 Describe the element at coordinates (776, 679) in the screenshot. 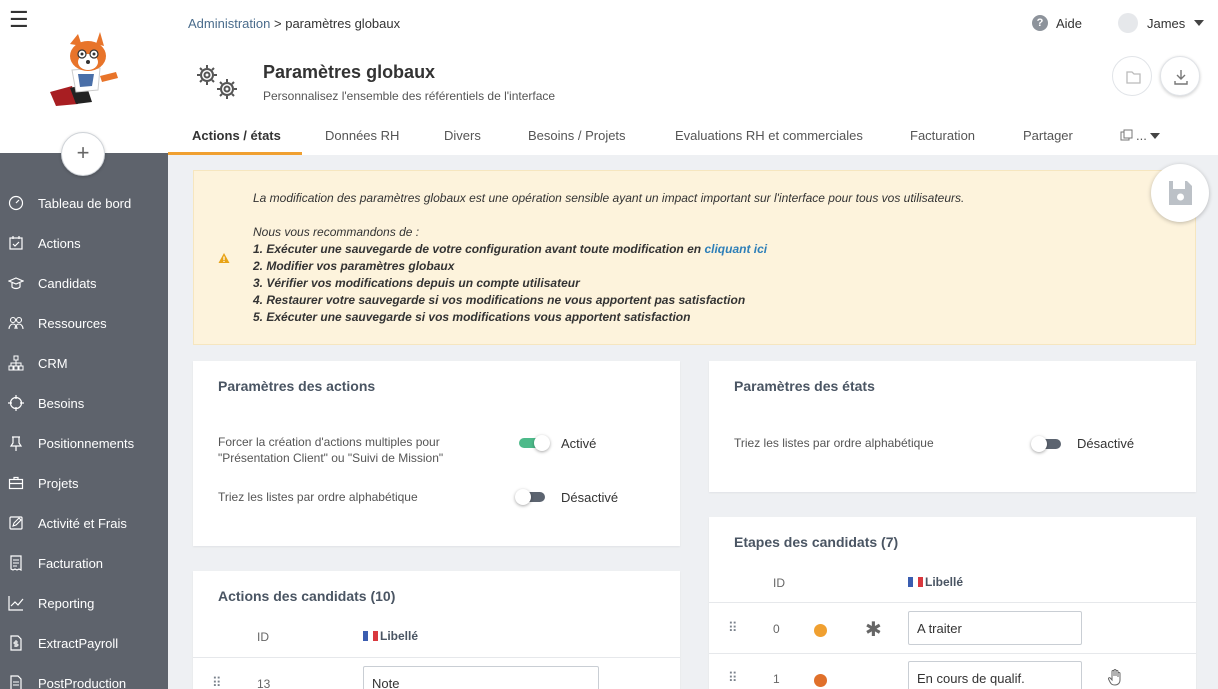

I see `row-id: 1` at that location.